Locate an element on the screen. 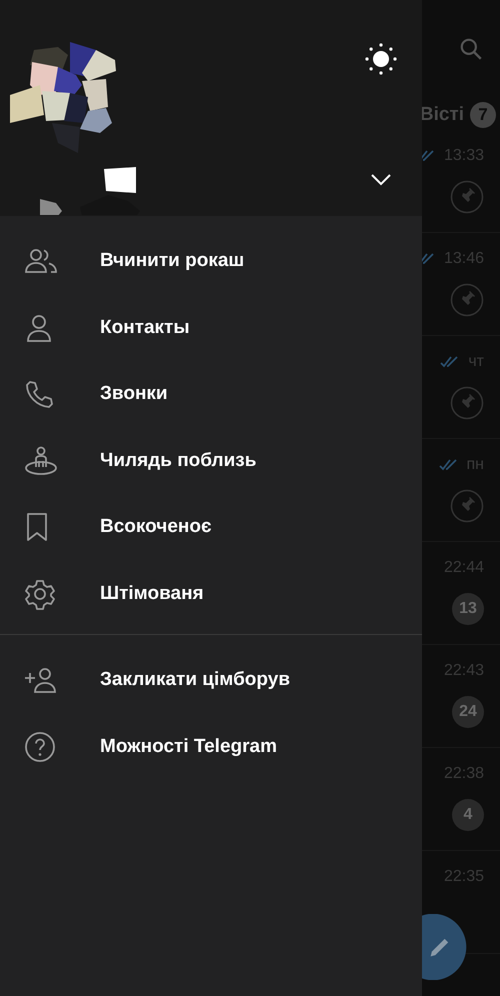 This screenshot has height=996, width=500. person-icon is located at coordinates (39, 327).